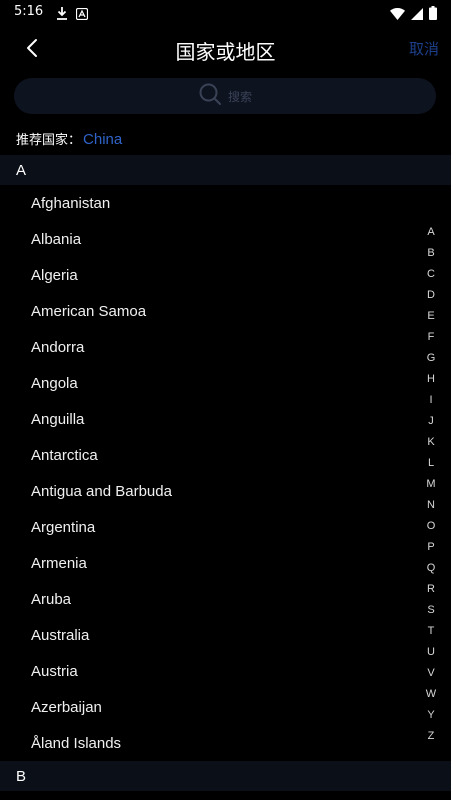 This screenshot has width=451, height=800. What do you see at coordinates (430, 715) in the screenshot?
I see `index-letter-y: Y` at bounding box center [430, 715].